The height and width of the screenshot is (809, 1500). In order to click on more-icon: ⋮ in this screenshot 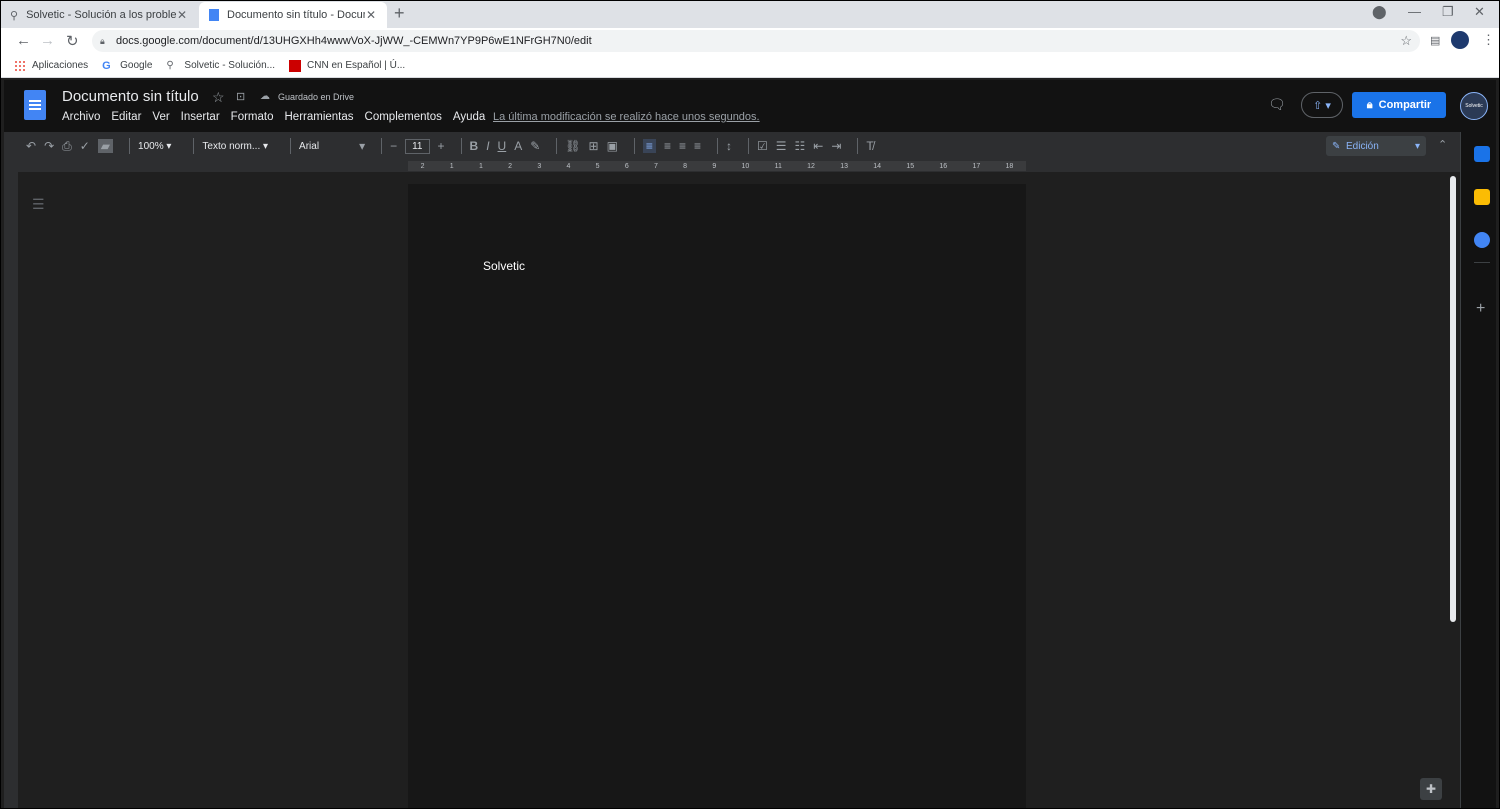, I will do `click(1488, 40)`.